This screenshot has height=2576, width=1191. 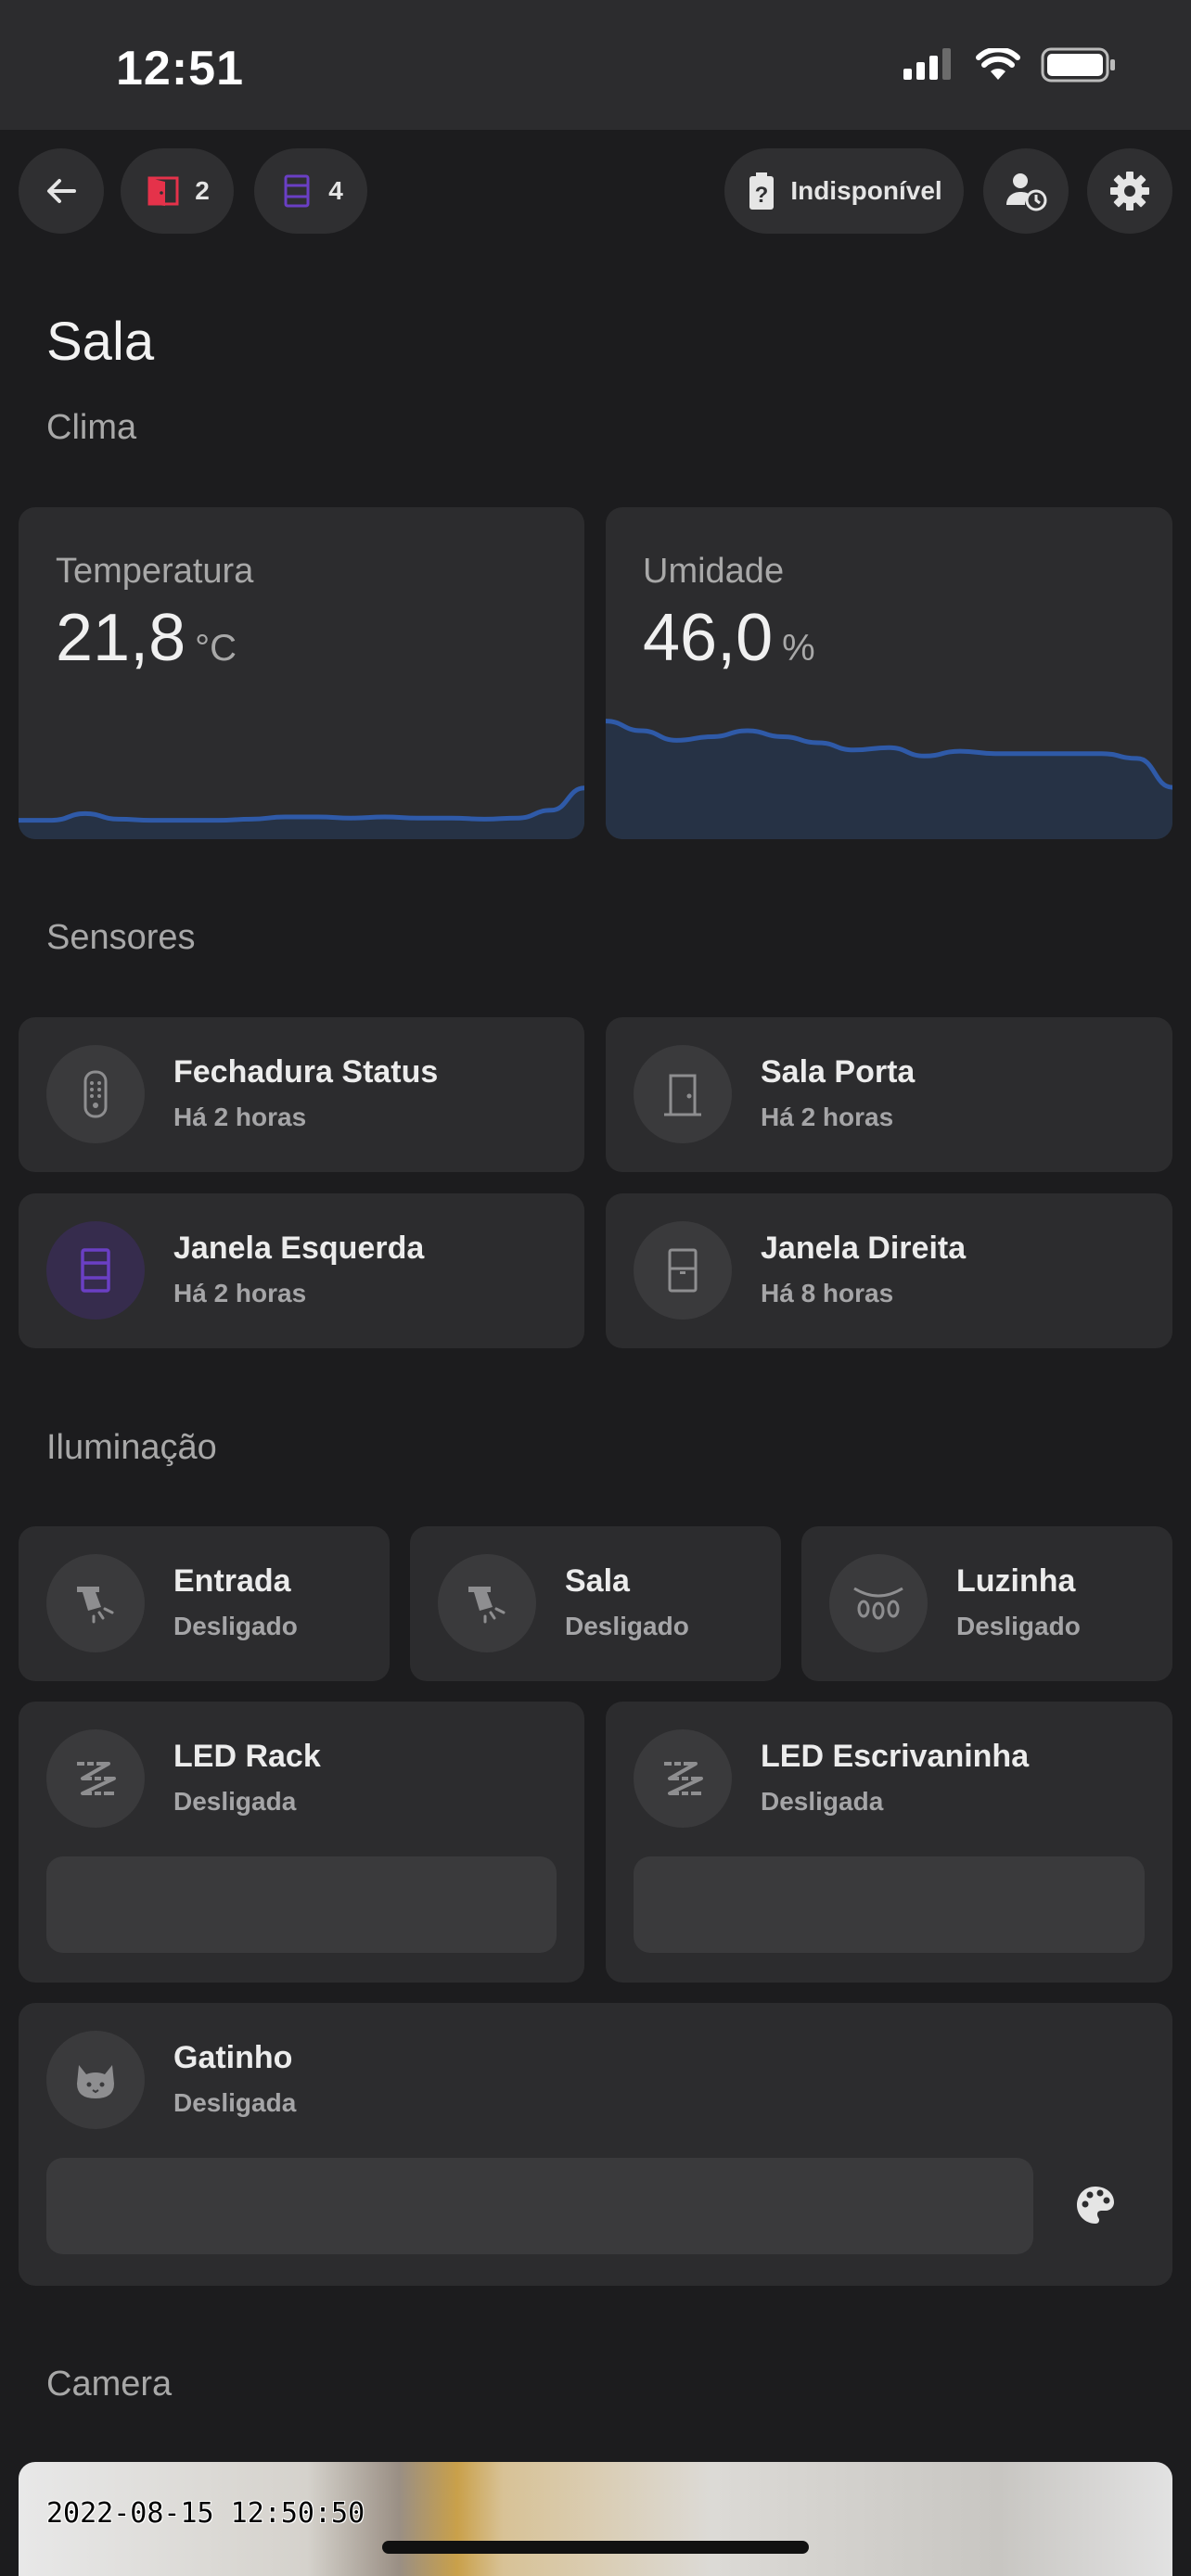 What do you see at coordinates (714, 571) in the screenshot?
I see `humidity-label: Umidade` at bounding box center [714, 571].